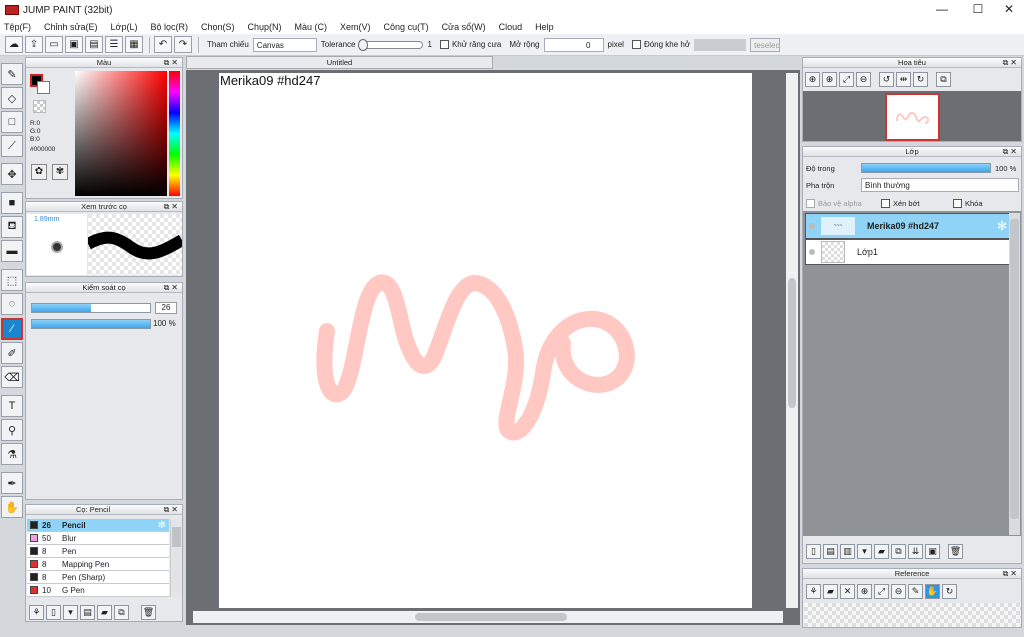 The width and height of the screenshot is (1024, 637). What do you see at coordinates (12, 329) in the screenshot?
I see `magic-wand-tool-icon: ⁄` at bounding box center [12, 329].